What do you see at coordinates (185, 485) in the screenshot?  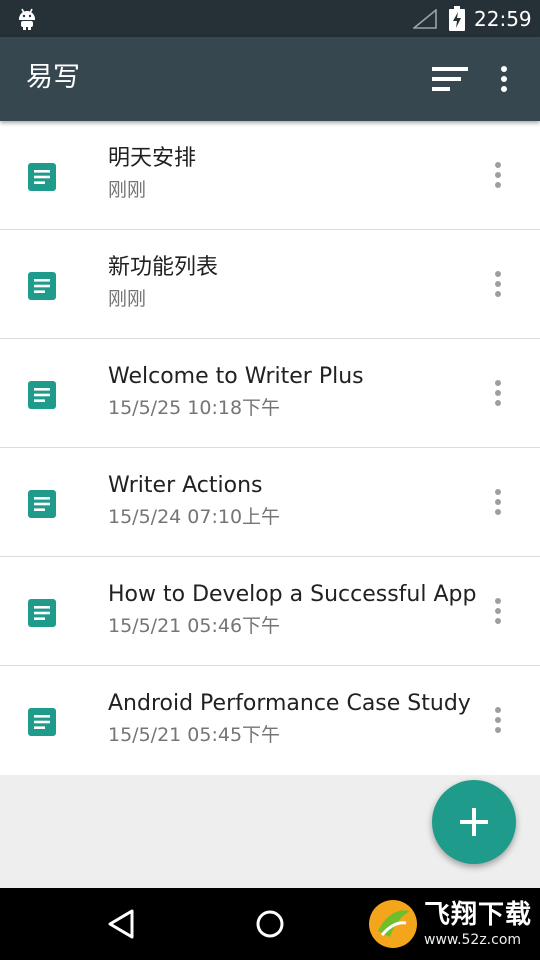 I see `note-title: Writer Actions` at bounding box center [185, 485].